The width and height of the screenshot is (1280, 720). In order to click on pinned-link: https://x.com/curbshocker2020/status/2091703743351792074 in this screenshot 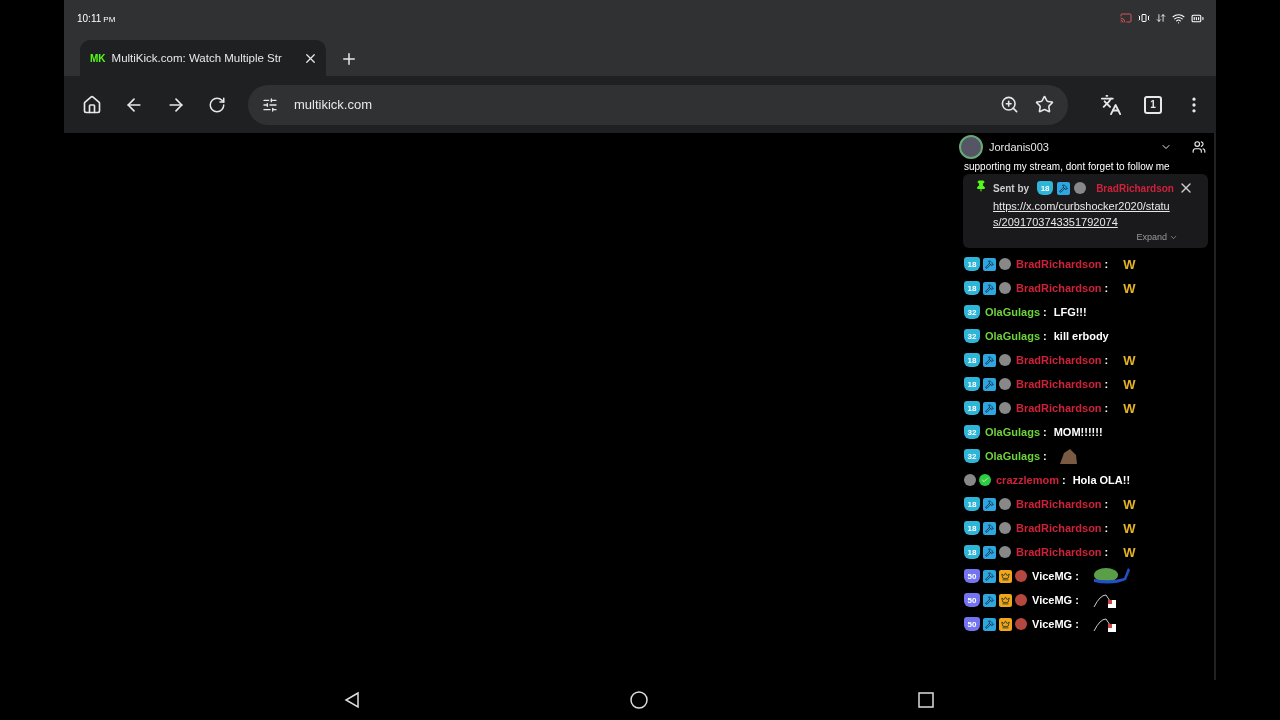, I will do `click(1085, 214)`.